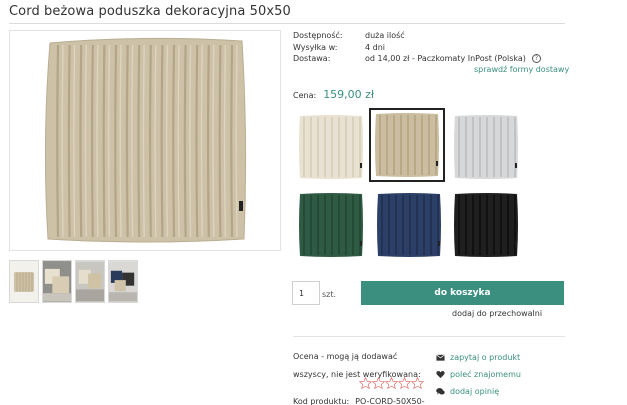 The image size is (627, 405). What do you see at coordinates (440, 357) in the screenshot?
I see `envelope-icon` at bounding box center [440, 357].